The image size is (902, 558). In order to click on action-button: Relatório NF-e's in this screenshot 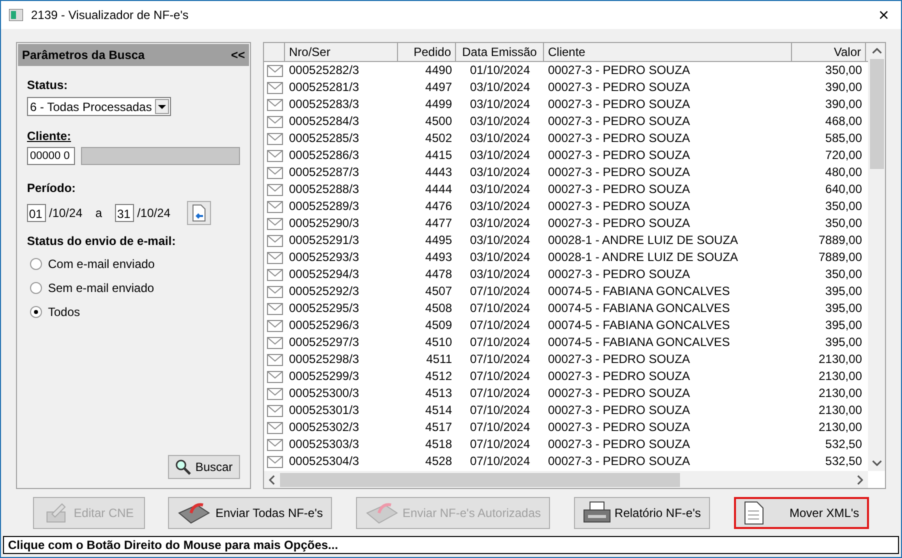, I will do `click(642, 512)`.